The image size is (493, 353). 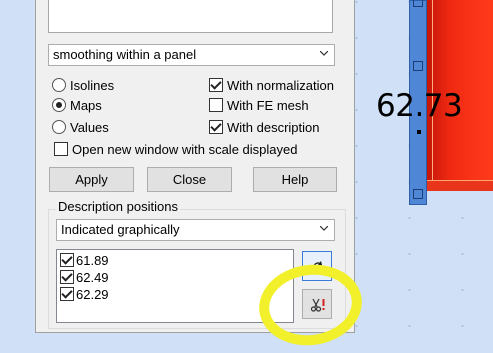 I want to click on description-position-select: Indicated graphically, so click(x=195, y=230).